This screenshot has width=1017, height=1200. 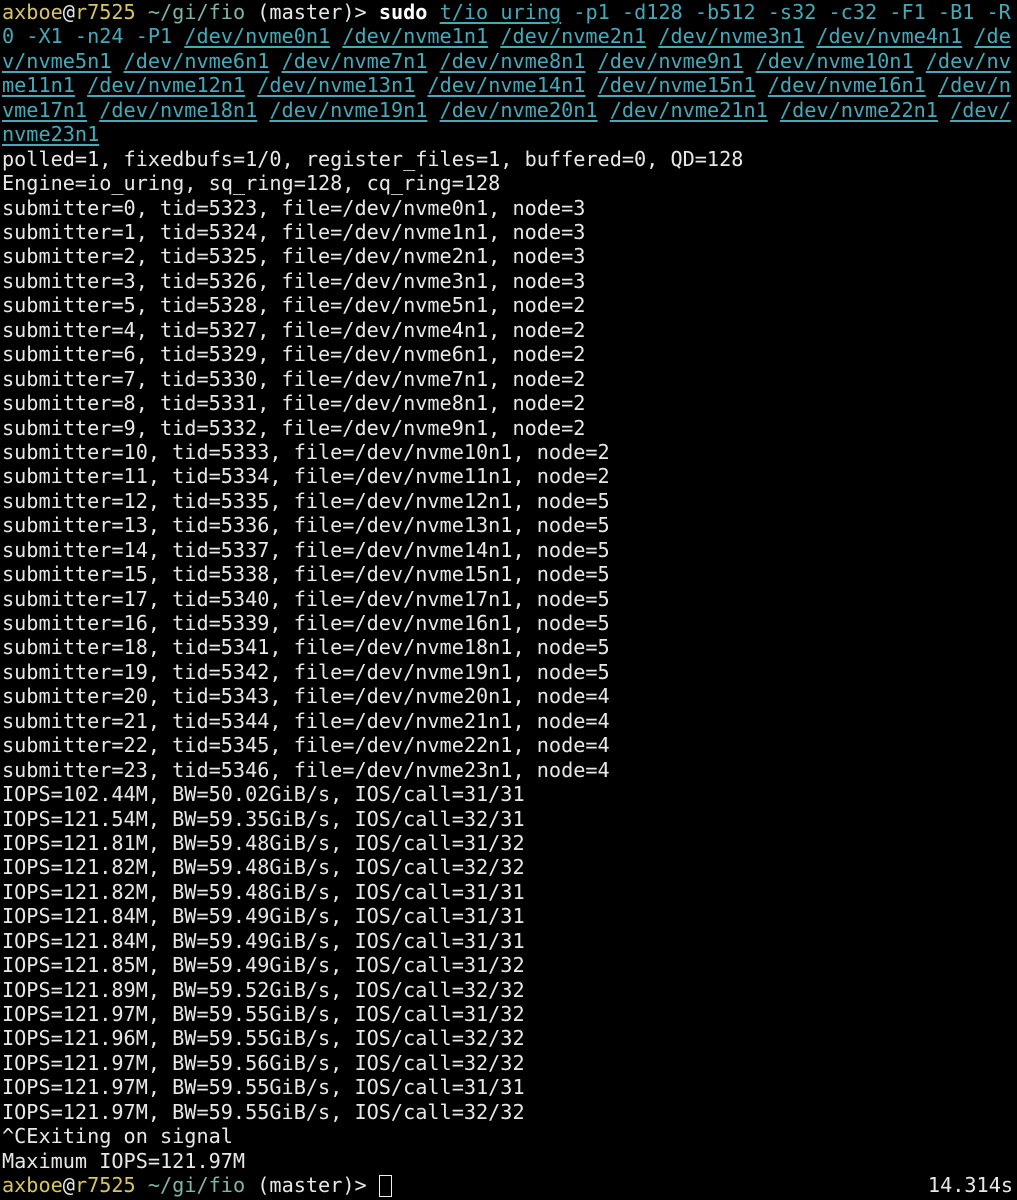 What do you see at coordinates (385, 1186) in the screenshot?
I see `text-cursor` at bounding box center [385, 1186].